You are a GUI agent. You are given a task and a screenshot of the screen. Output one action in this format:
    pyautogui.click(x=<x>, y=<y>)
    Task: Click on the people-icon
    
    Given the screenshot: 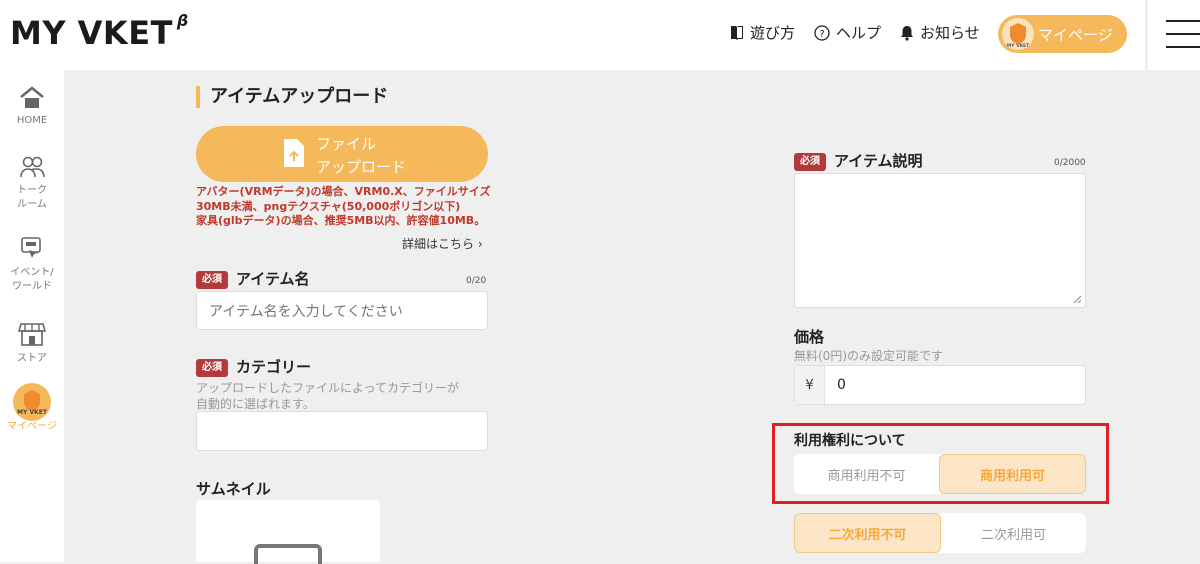 What is the action you would take?
    pyautogui.click(x=32, y=167)
    